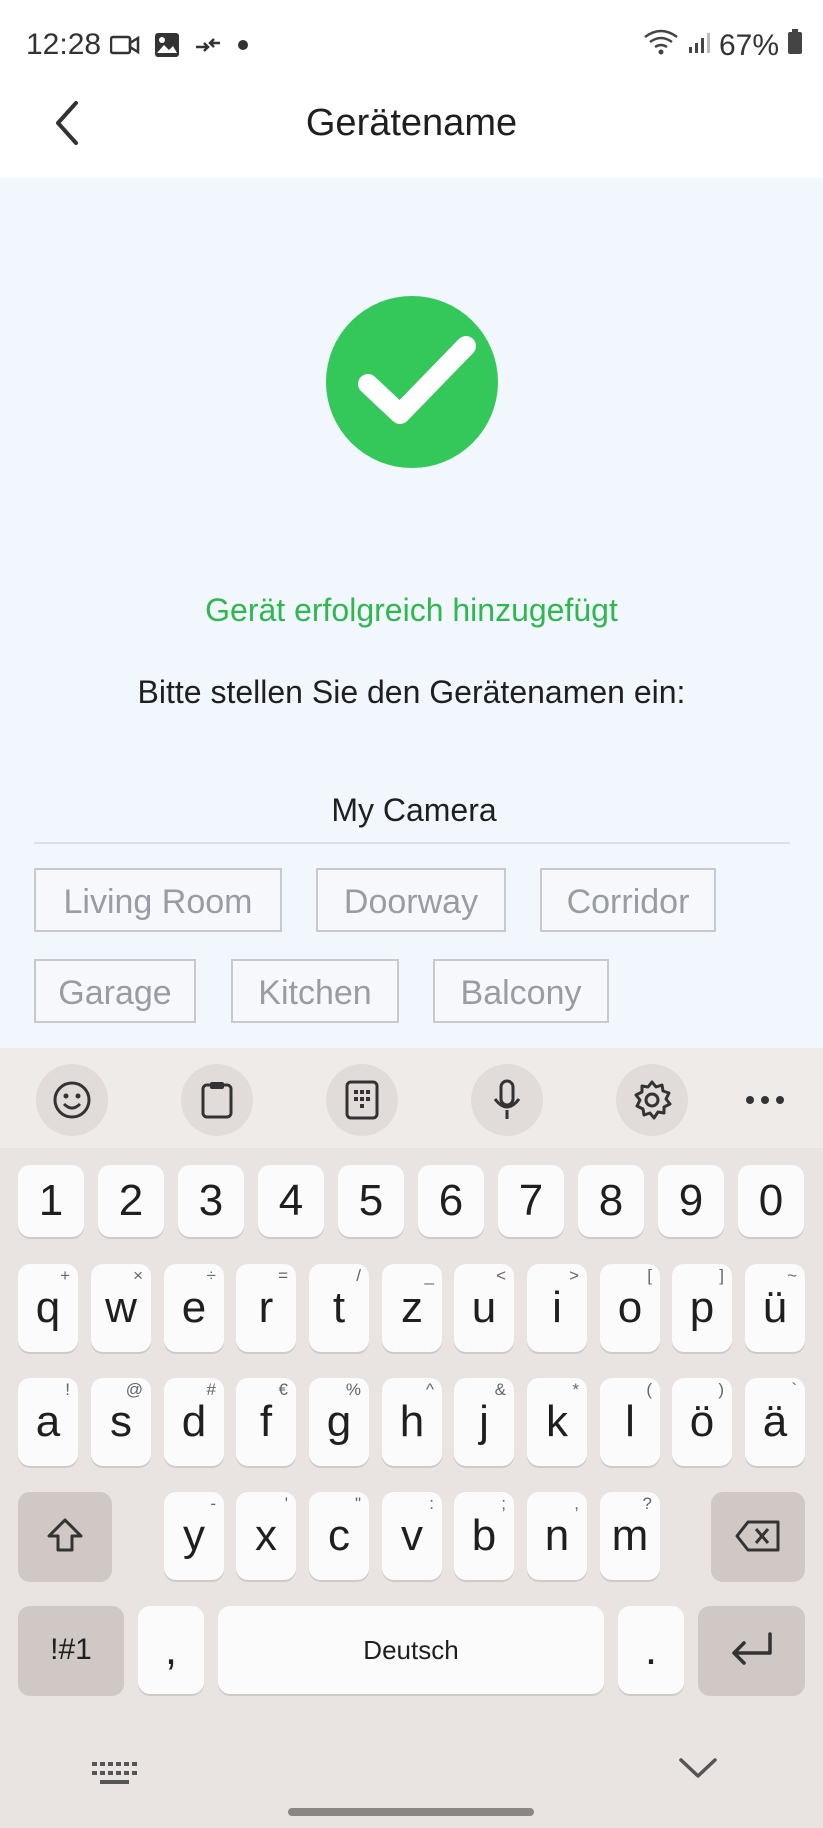 This screenshot has width=823, height=1828. I want to click on key-t: t /, so click(339, 1308).